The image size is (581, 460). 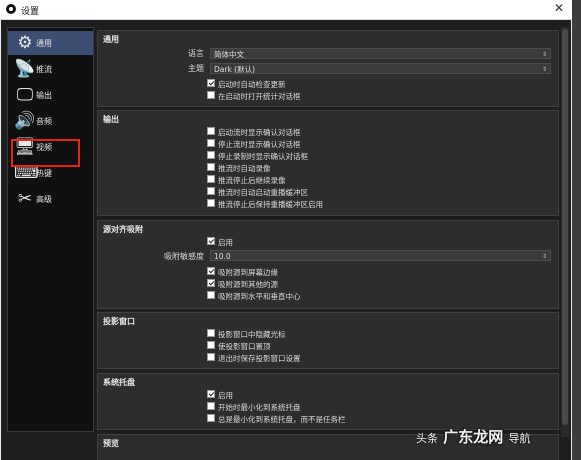 I want to click on sidebar-item-general: ⚙ 通用, so click(x=50, y=43).